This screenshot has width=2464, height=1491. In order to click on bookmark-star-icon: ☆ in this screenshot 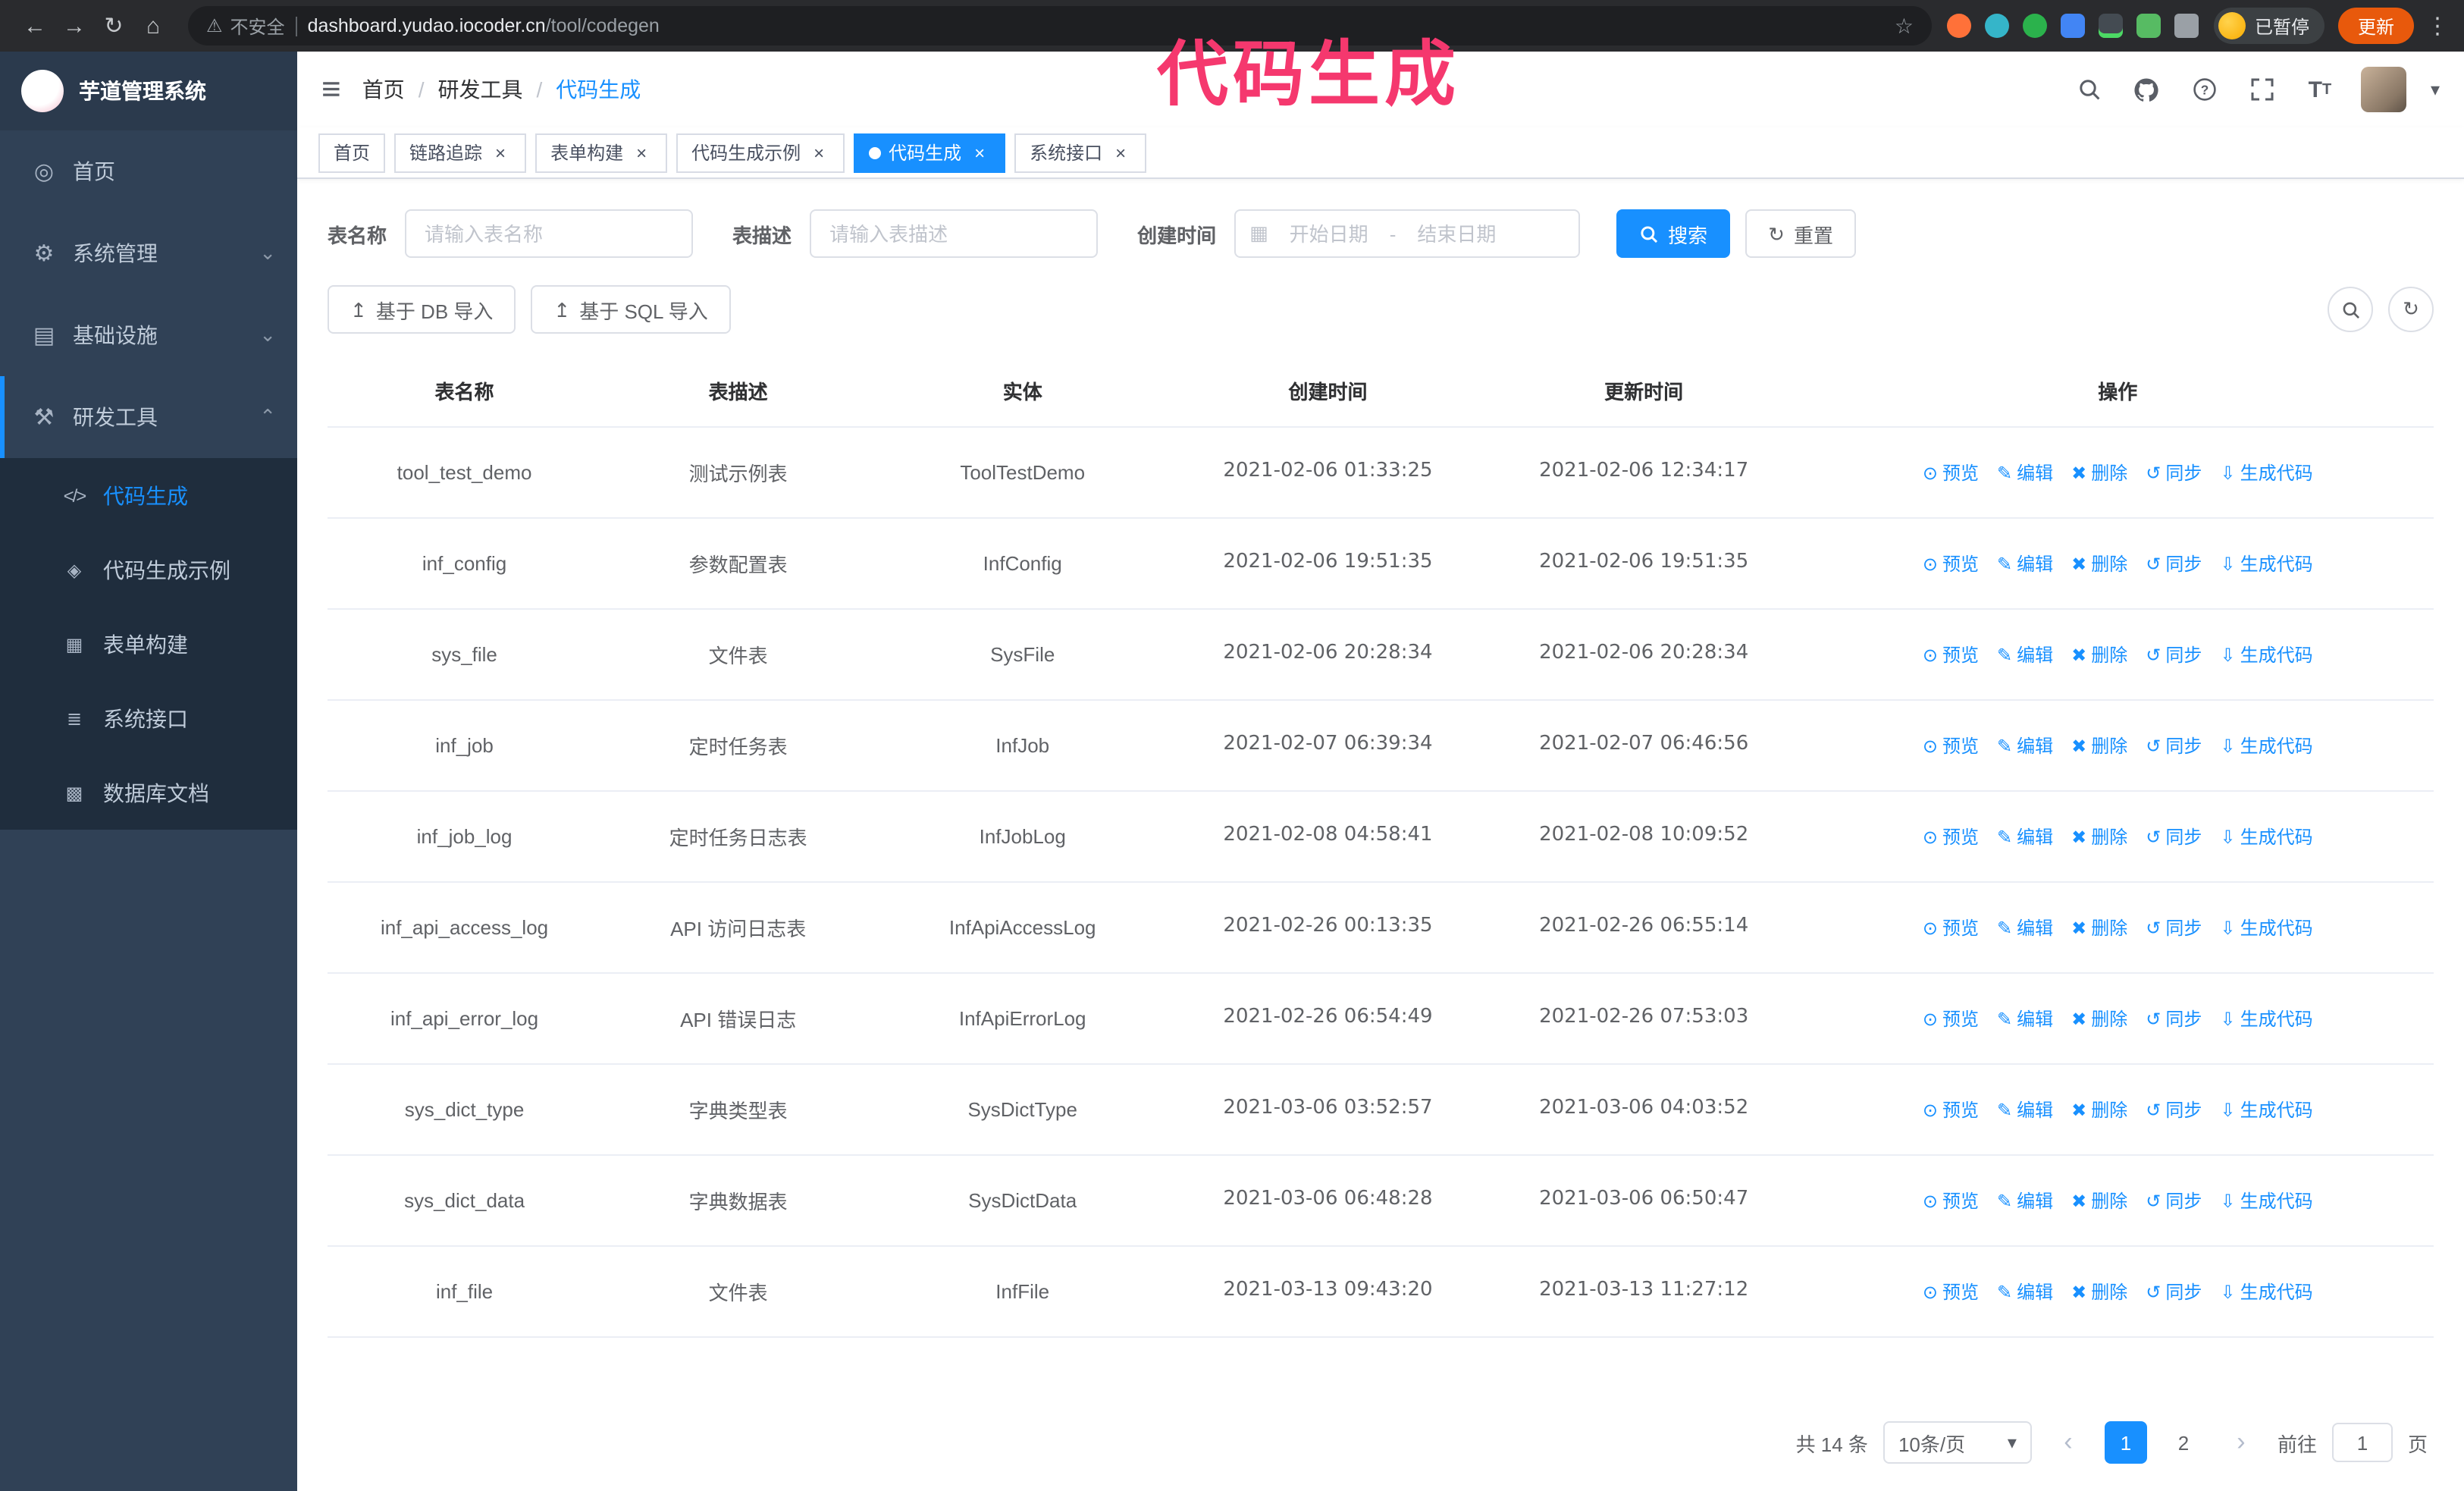, I will do `click(1905, 26)`.